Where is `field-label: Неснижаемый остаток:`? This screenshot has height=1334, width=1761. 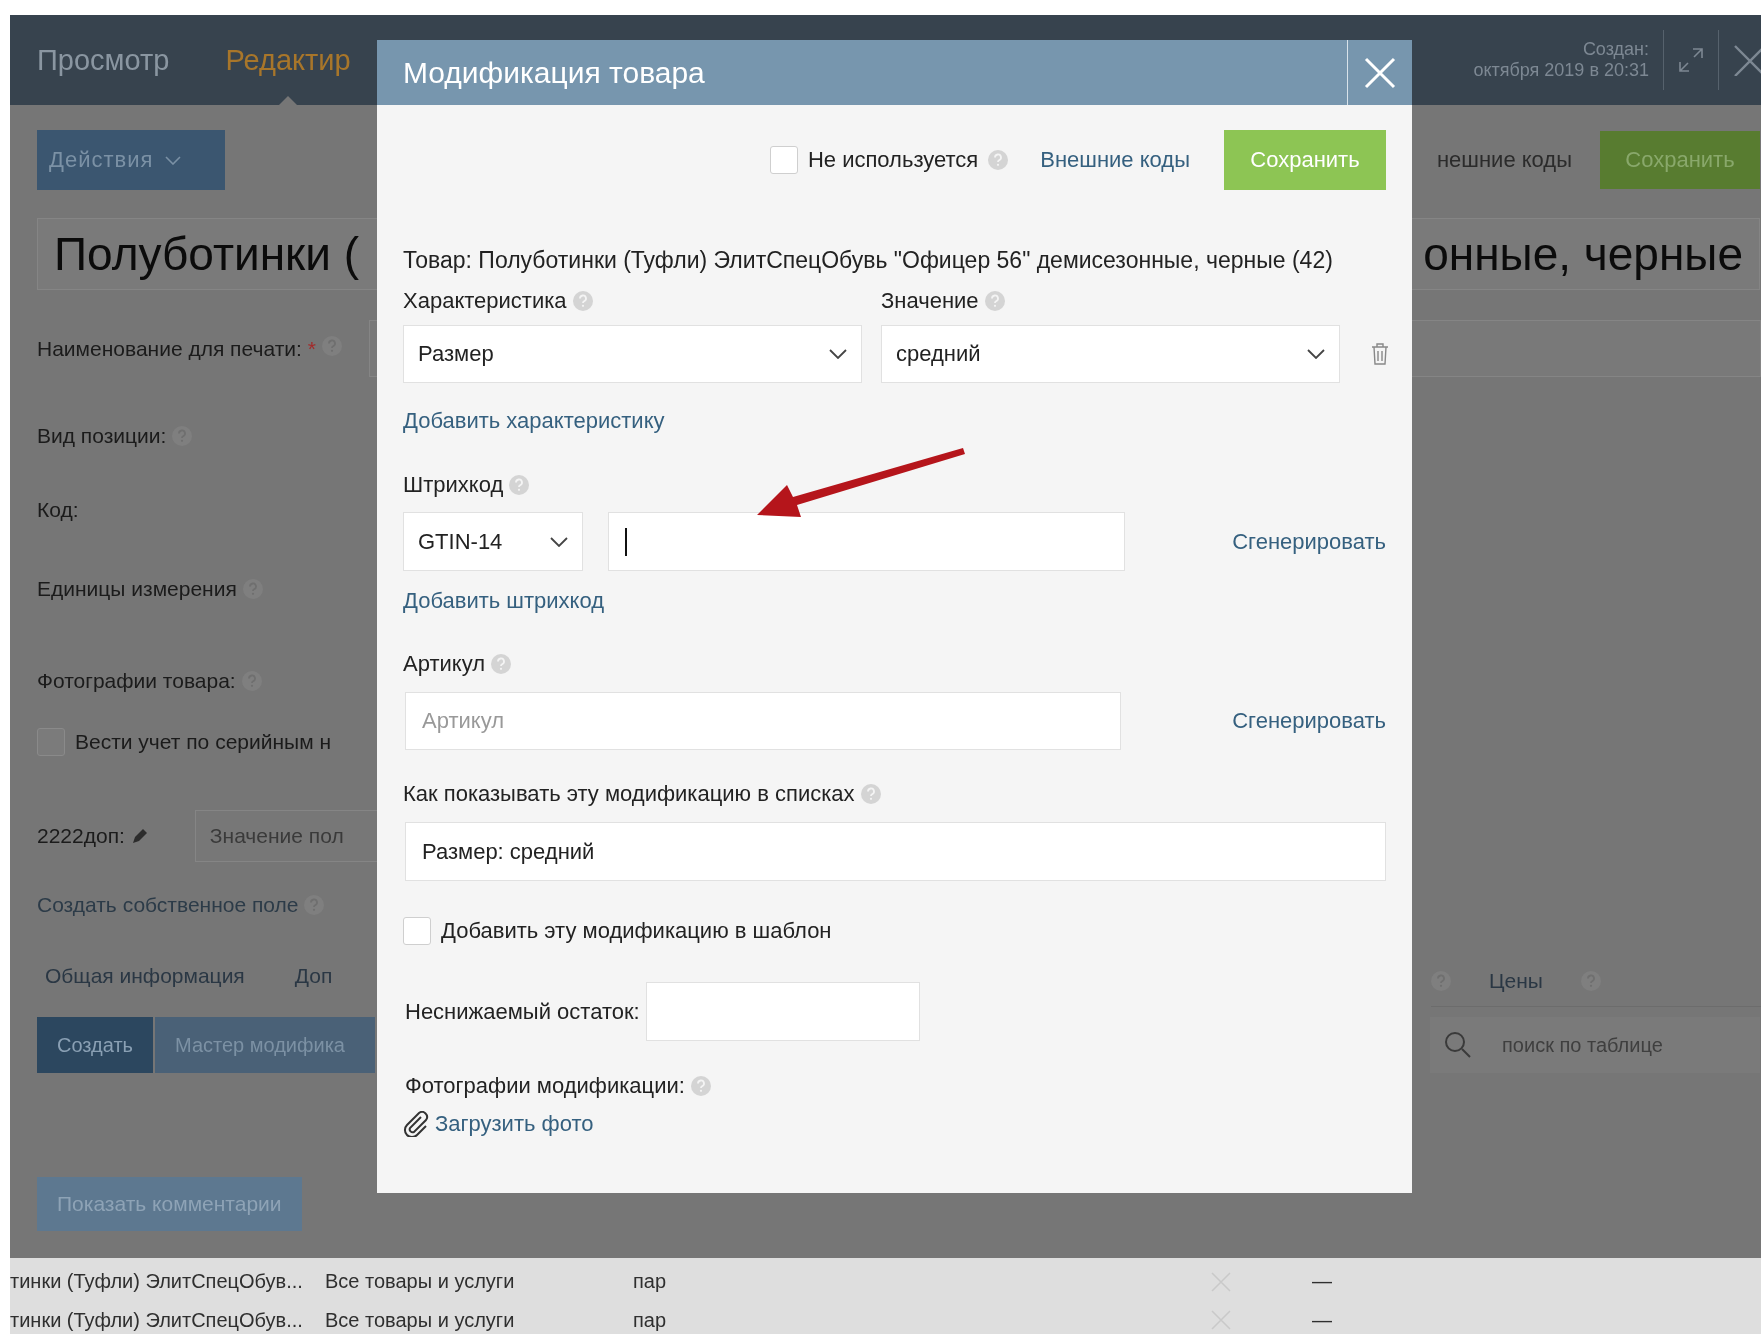
field-label: Неснижаемый остаток: is located at coordinates (522, 1011).